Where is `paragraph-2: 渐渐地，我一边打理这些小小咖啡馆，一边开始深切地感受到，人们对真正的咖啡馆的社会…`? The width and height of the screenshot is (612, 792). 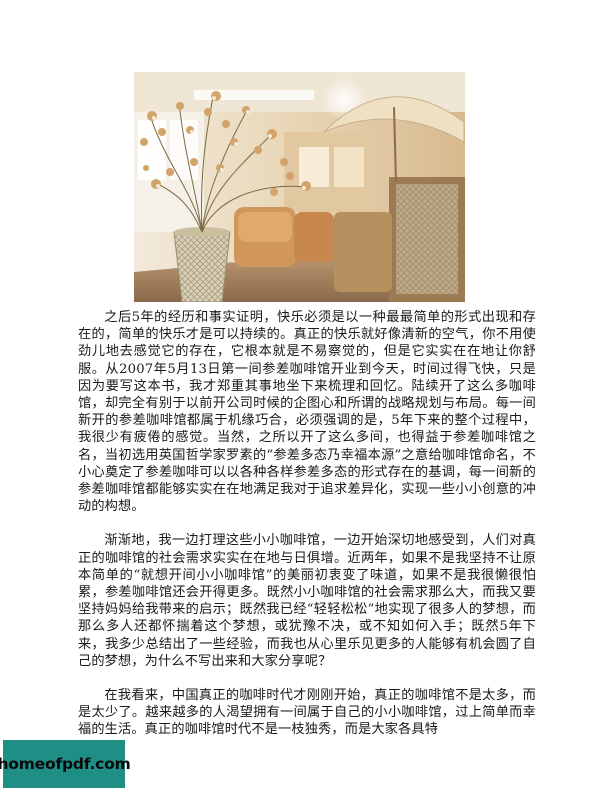 paragraph-2: 渐渐地，我一边打理这些小小咖啡馆，一边开始深切地感受到，人们对真正的咖啡馆的社会… is located at coordinates (307, 601).